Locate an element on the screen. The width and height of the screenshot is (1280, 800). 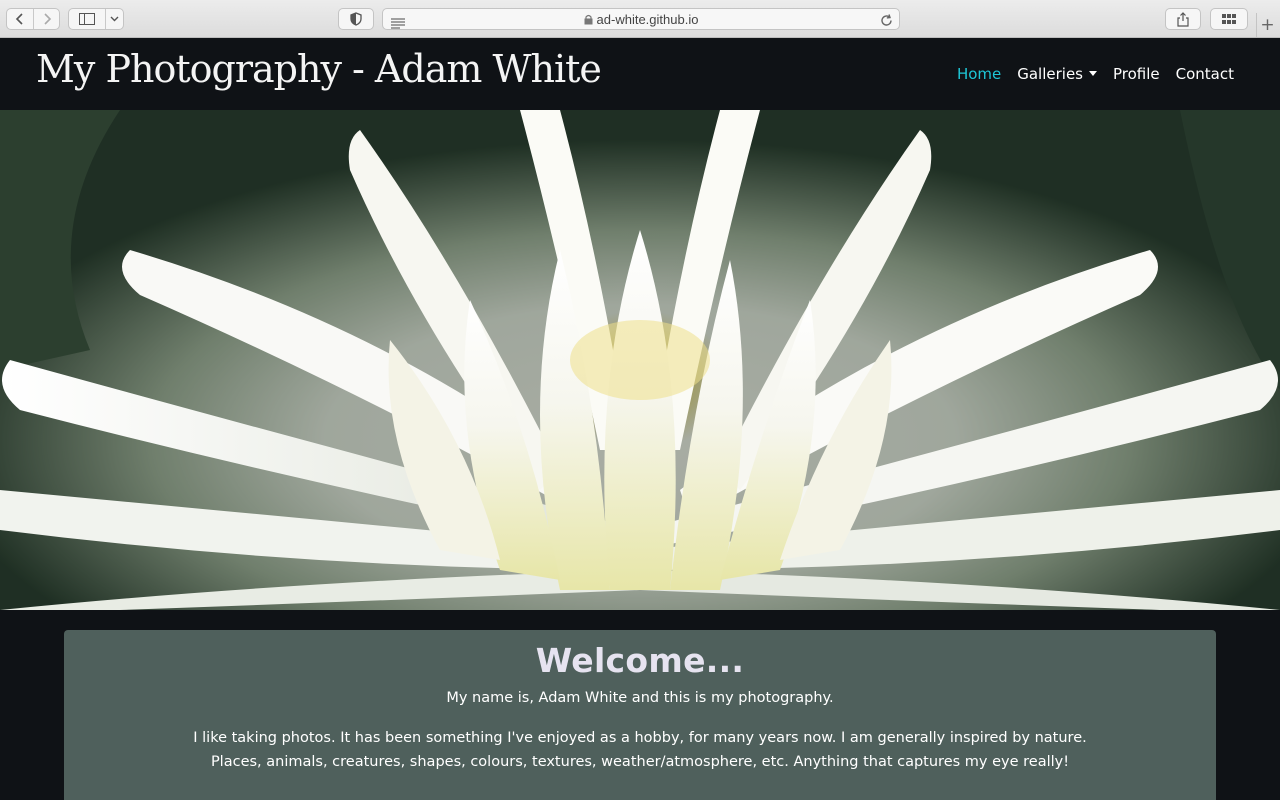
url-text: ad-white.github.io is located at coordinates (647, 19).